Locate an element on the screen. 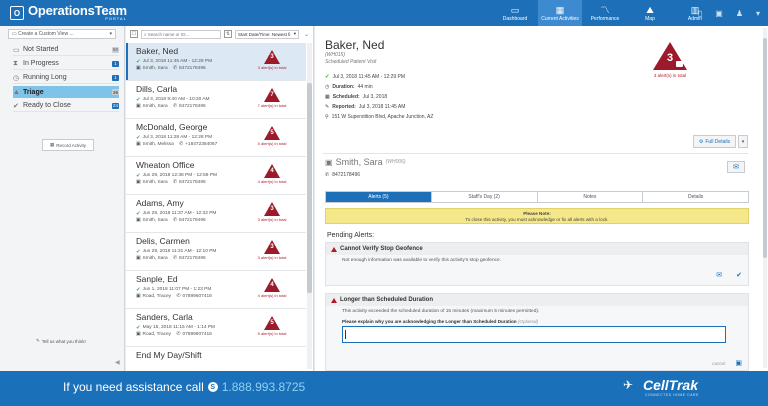 The image size is (768, 406). detail-tab: Details is located at coordinates (695, 197).